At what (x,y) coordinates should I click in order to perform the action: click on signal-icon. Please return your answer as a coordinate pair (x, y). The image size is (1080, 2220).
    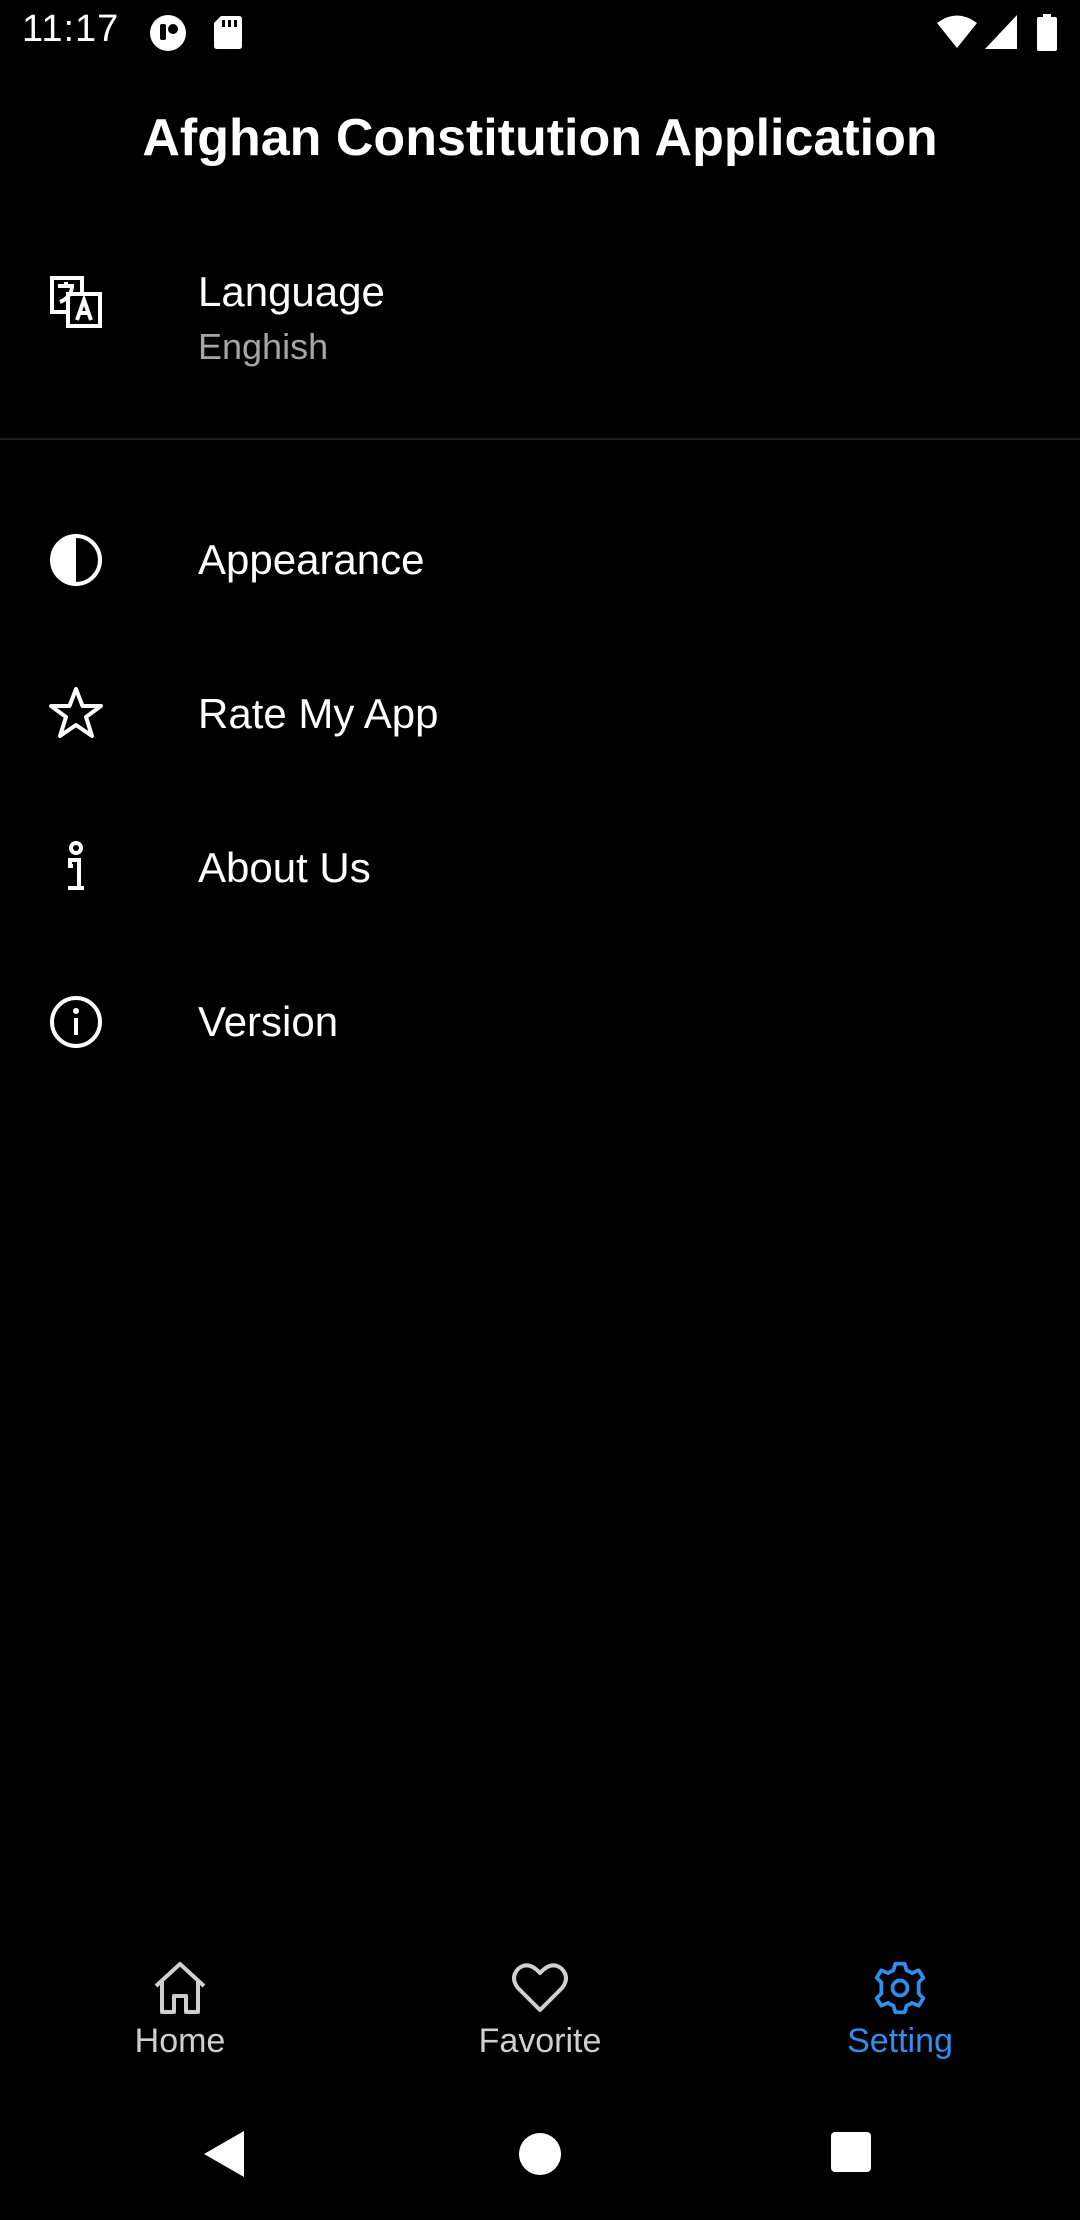
    Looking at the image, I should click on (1001, 34).